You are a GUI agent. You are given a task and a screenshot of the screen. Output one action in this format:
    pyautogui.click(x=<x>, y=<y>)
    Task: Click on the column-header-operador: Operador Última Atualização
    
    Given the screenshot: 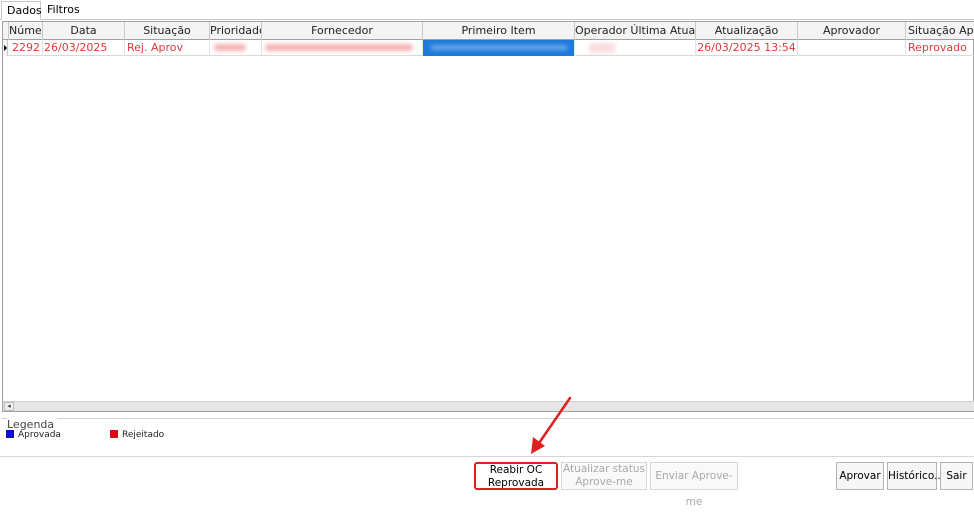 What is the action you would take?
    pyautogui.click(x=635, y=31)
    